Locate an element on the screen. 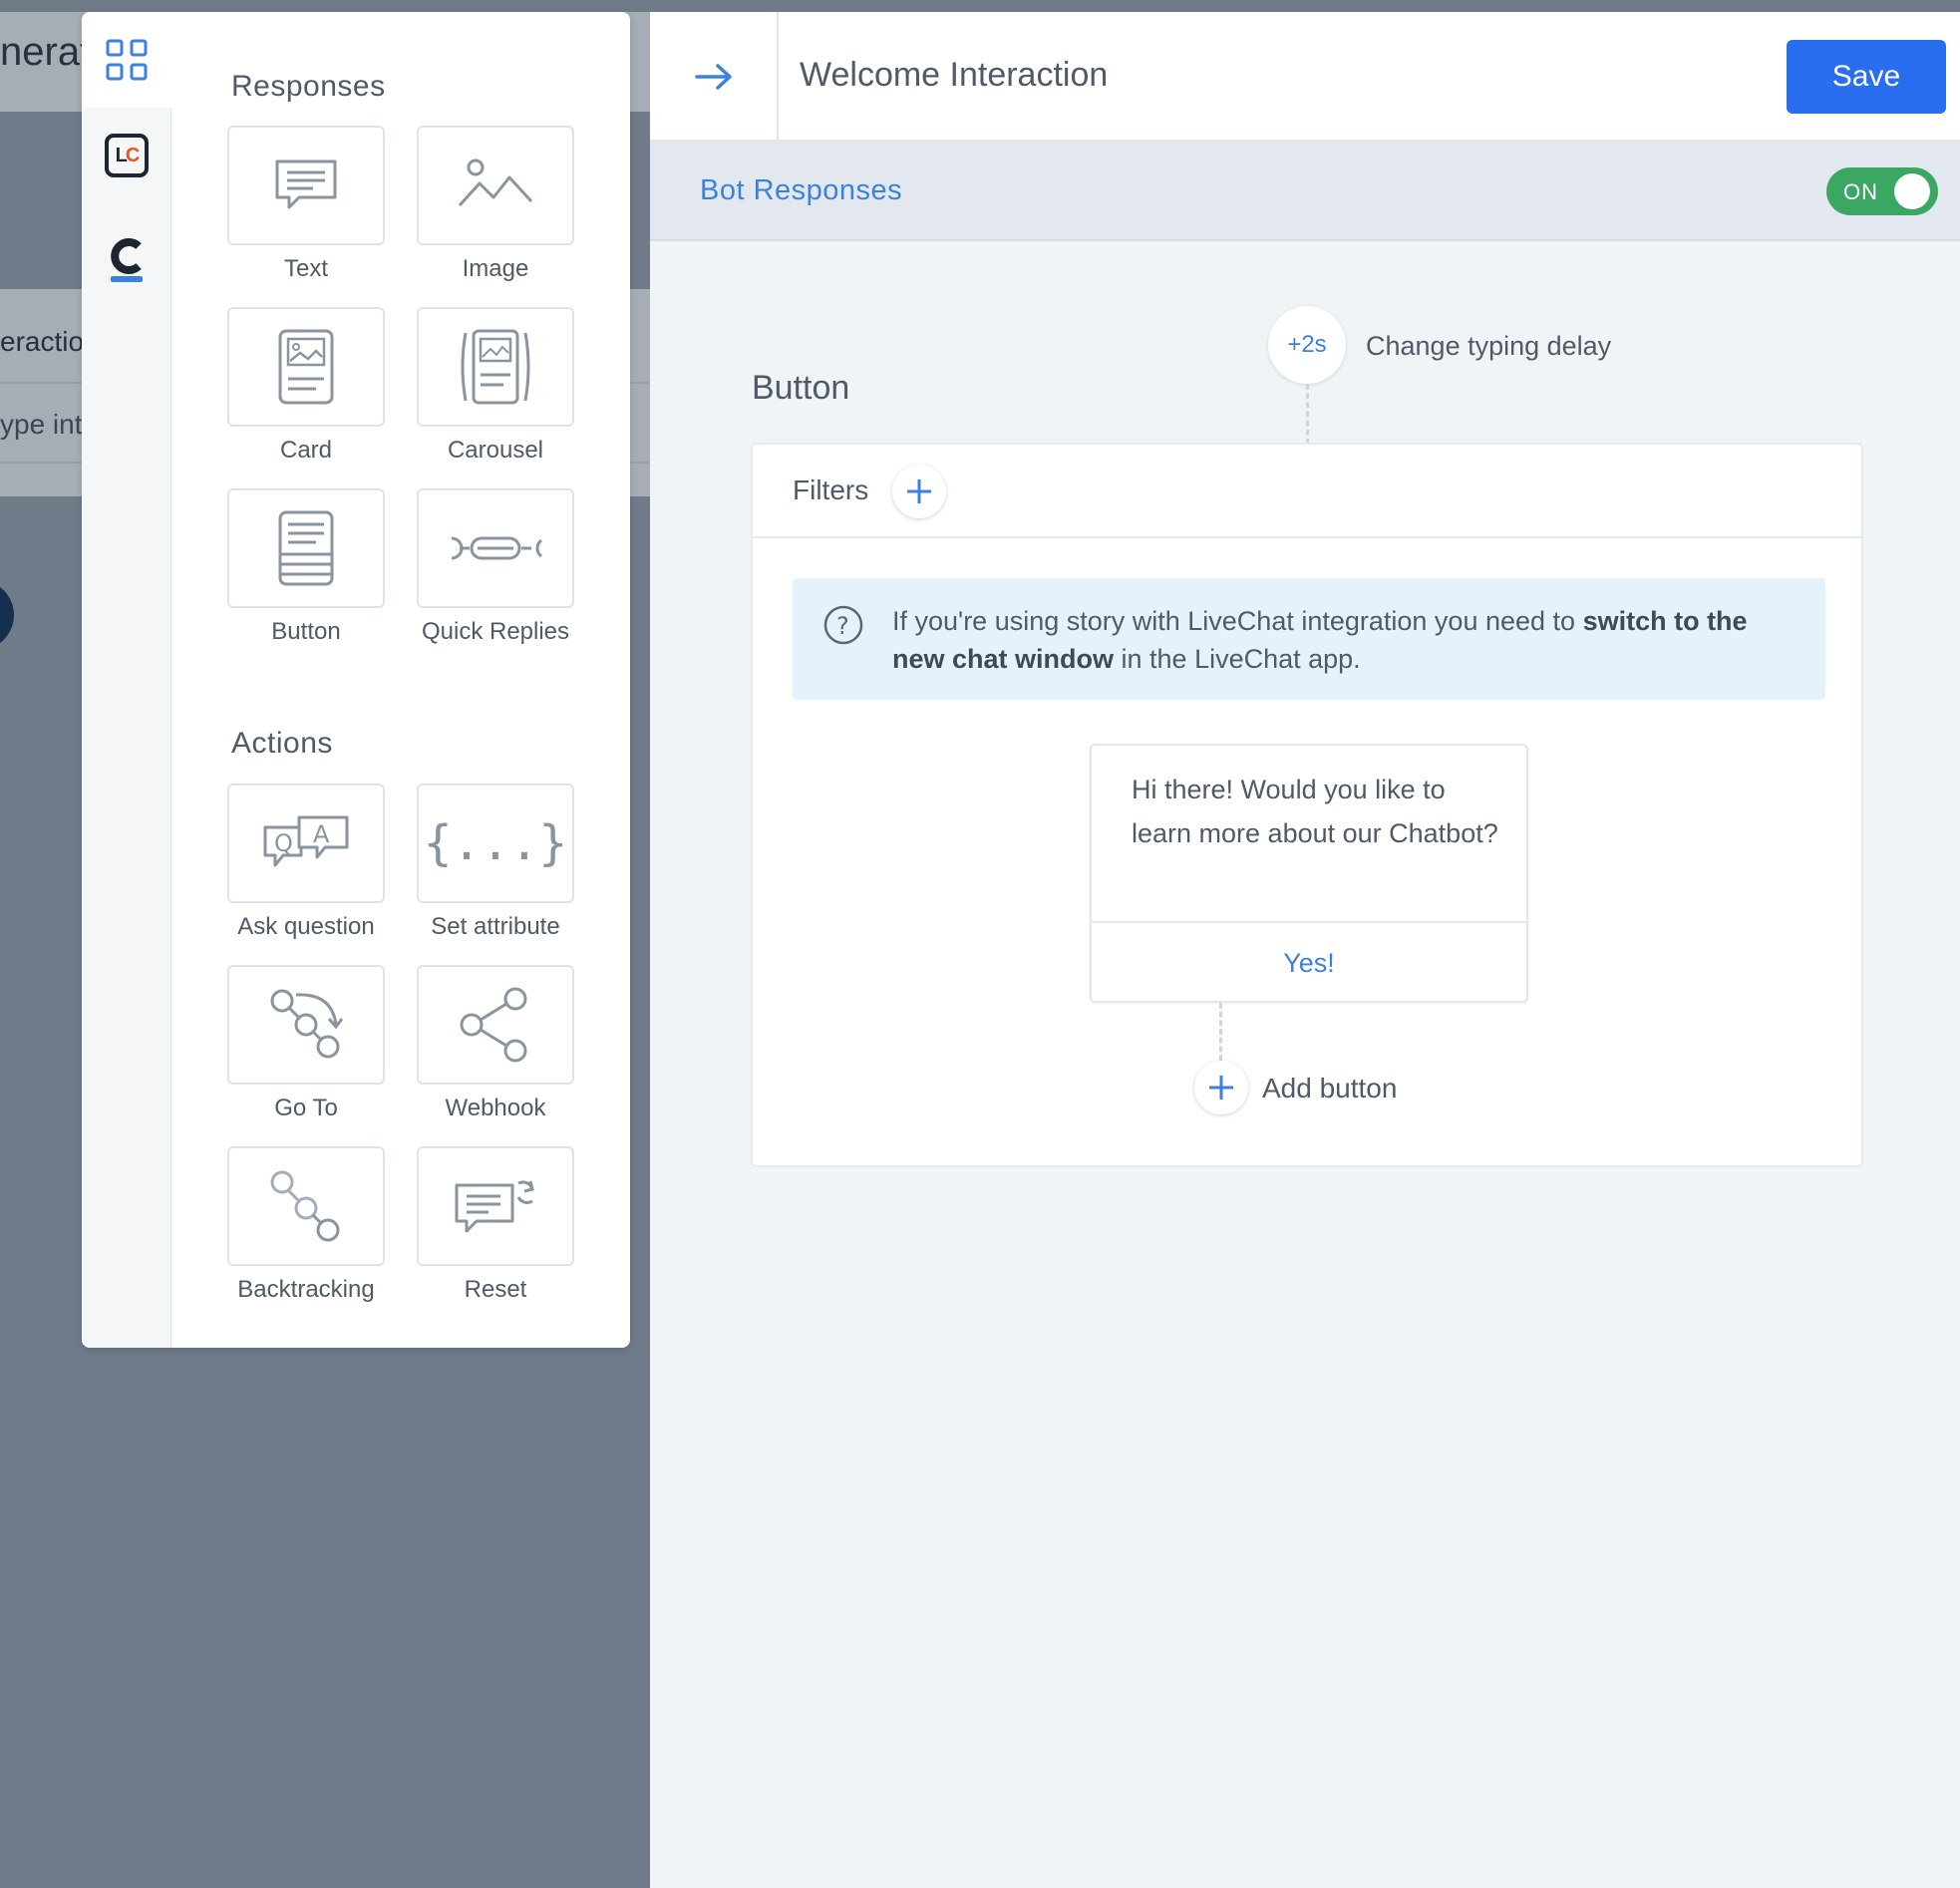  rail-item-livechat: LC is located at coordinates (126, 155).